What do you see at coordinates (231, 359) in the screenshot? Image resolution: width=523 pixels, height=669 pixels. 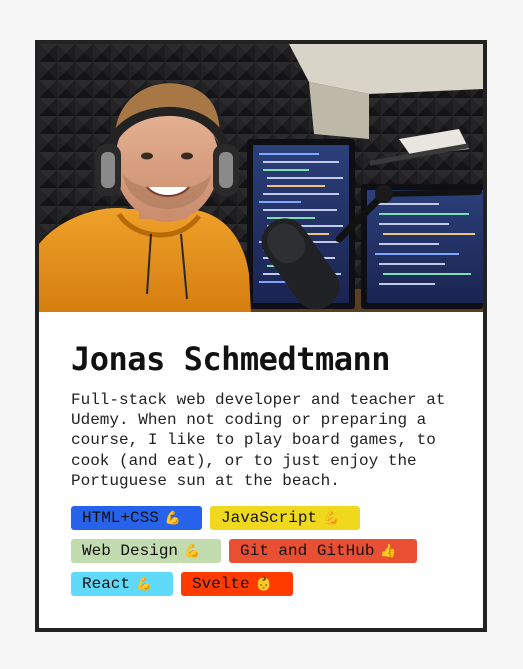 I see `profile-name: Jonas Schmedtmann` at bounding box center [231, 359].